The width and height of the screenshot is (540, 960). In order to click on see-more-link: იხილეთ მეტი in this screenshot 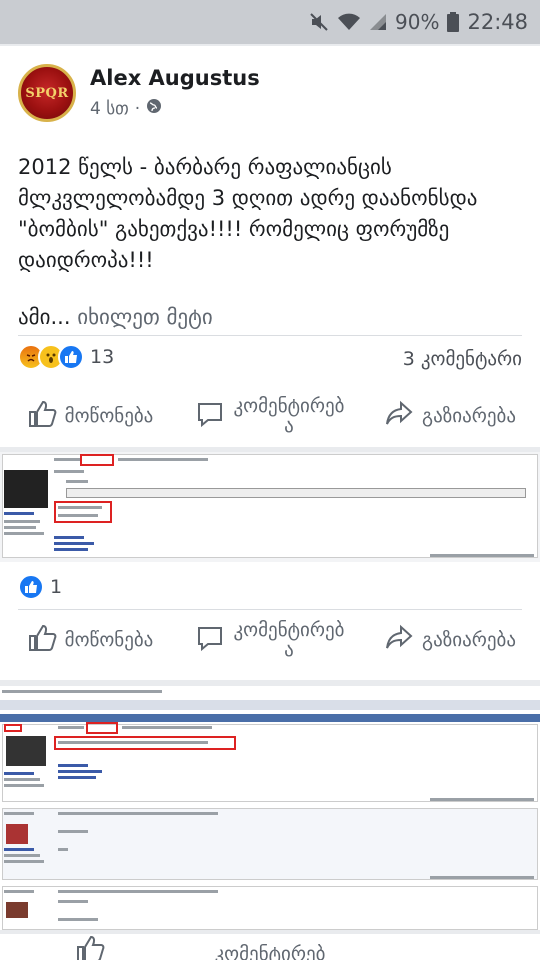, I will do `click(144, 317)`.